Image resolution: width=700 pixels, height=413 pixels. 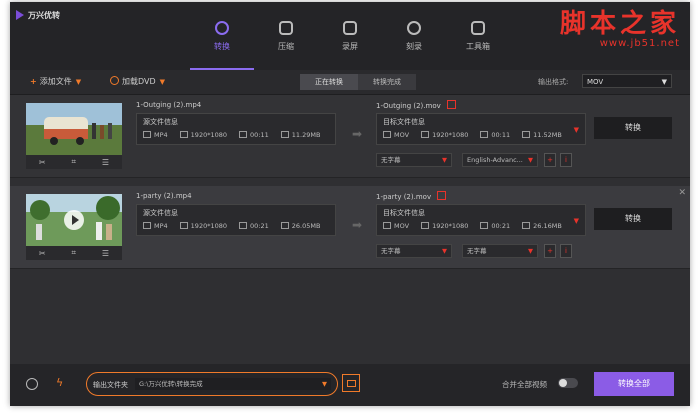 I want to click on tab-convert: 转换, so click(x=222, y=36).